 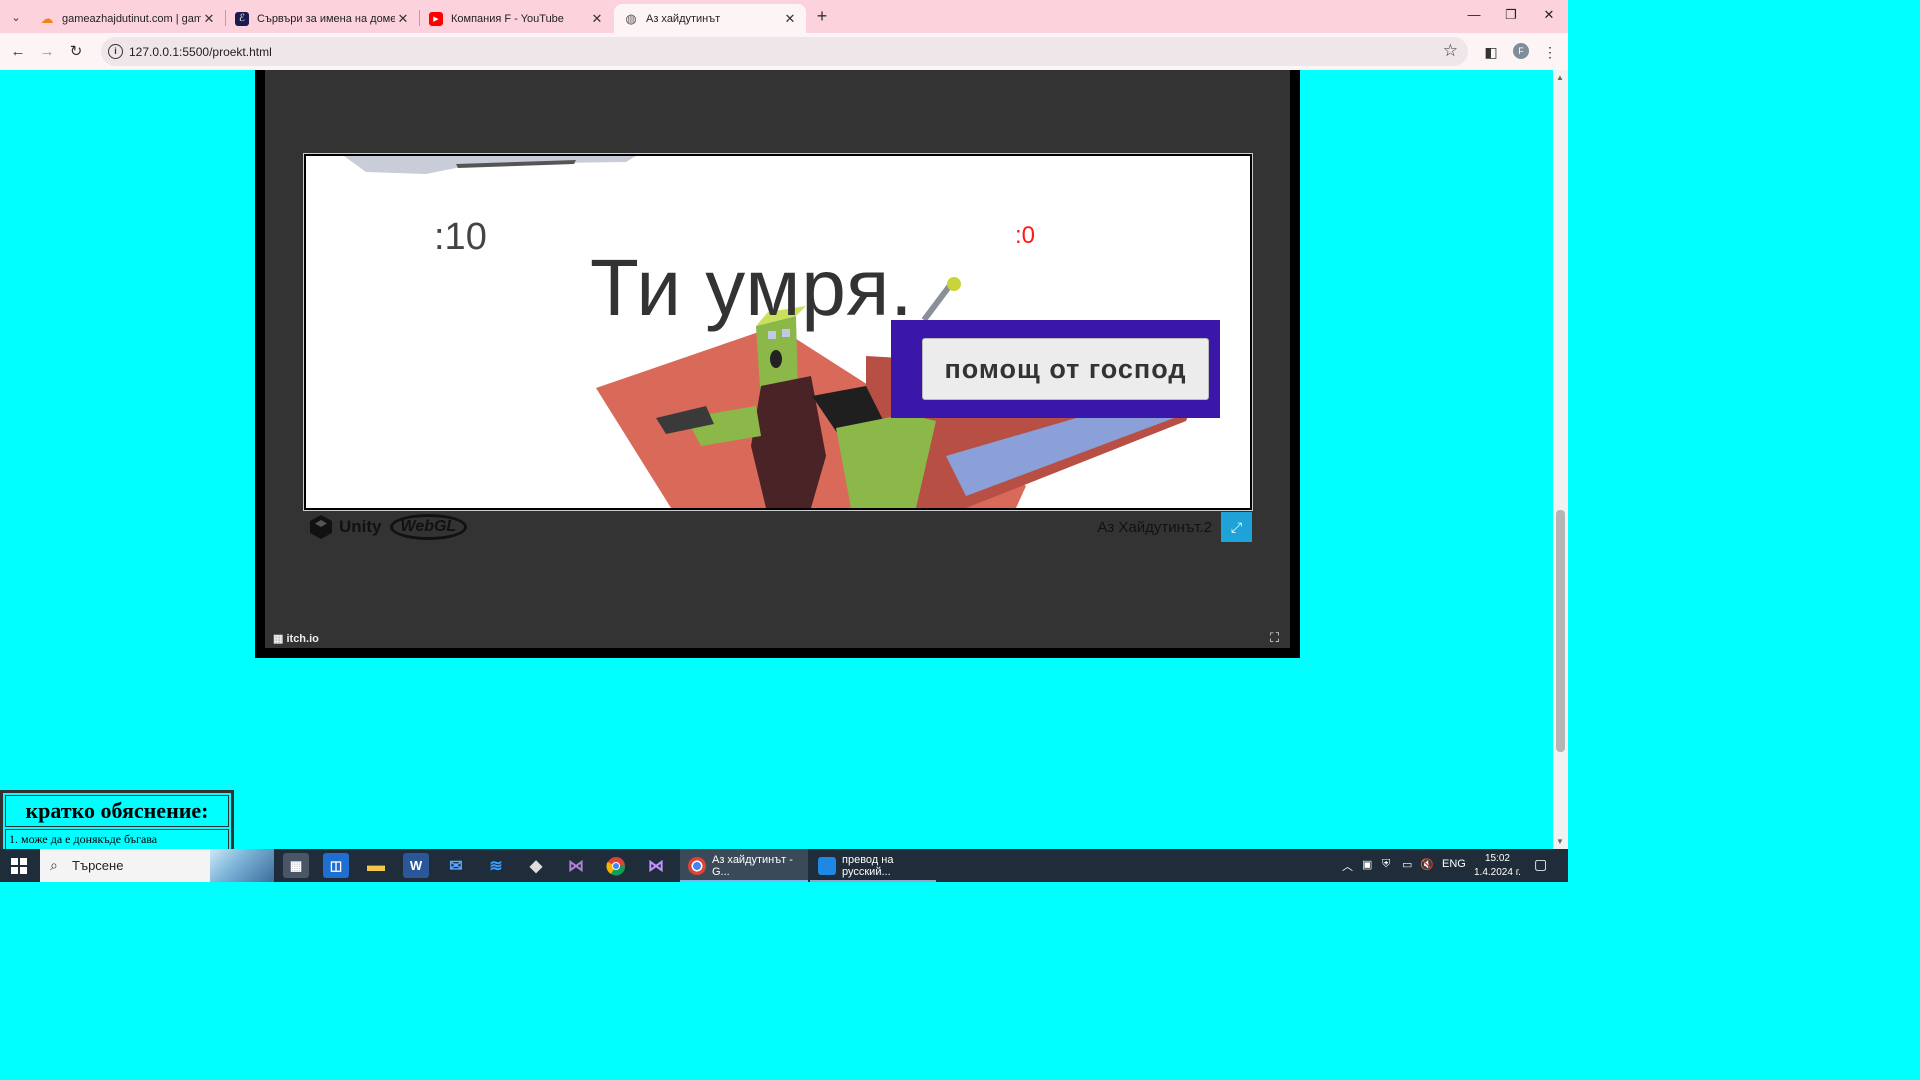 I want to click on tab-gameazhajdutinut: ☁ gameazhajdutinut.com | gameaz ✕, so click(x=127, y=18).